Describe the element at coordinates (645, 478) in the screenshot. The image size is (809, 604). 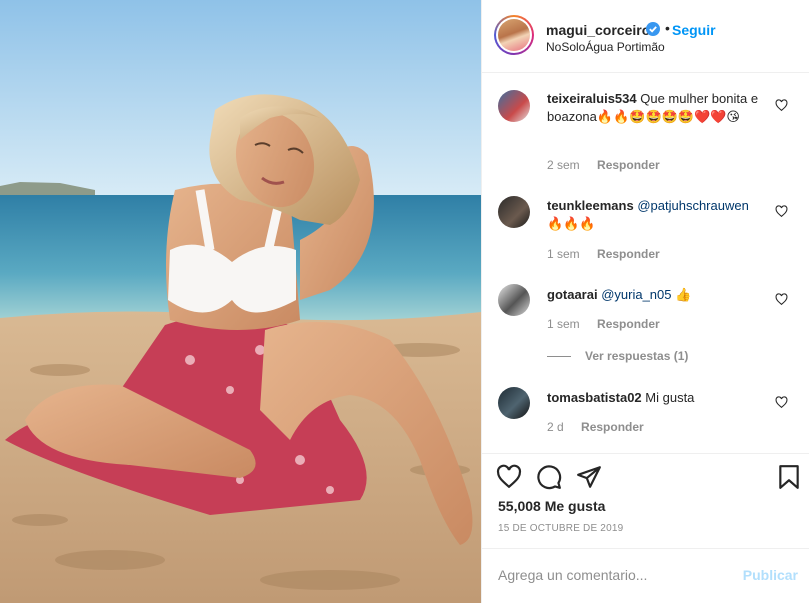
I see `post-action-bar` at that location.